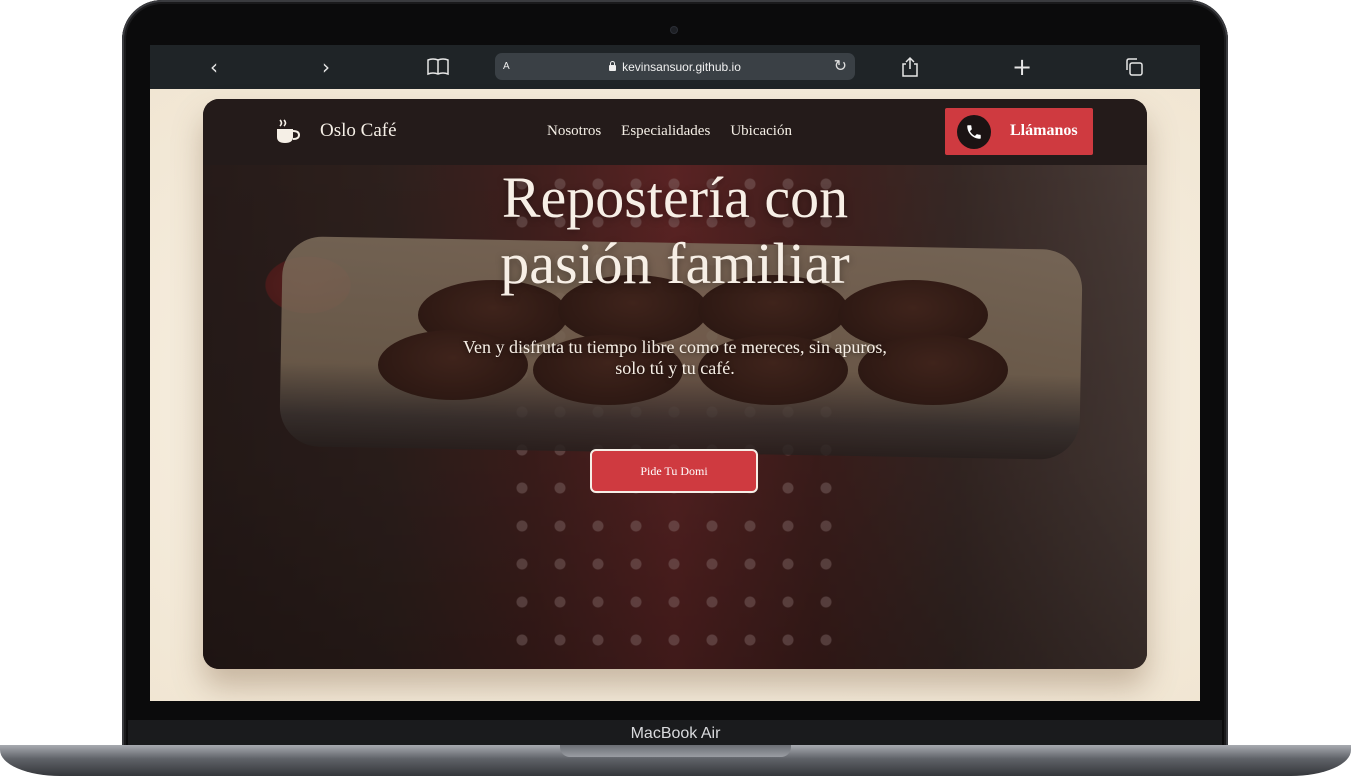 The image size is (1351, 776). I want to click on bookmarks-icon, so click(438, 67).